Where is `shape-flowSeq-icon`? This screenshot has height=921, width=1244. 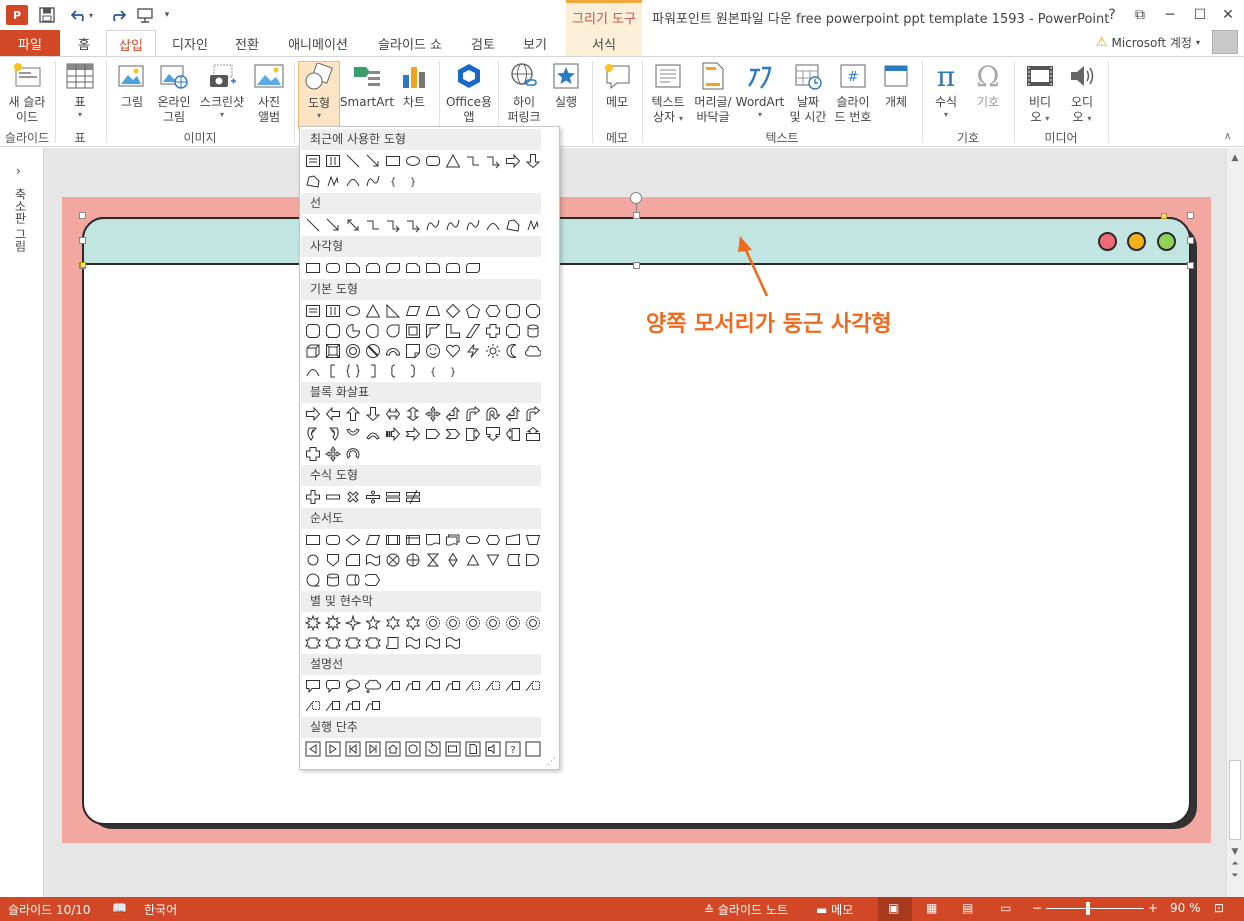 shape-flowSeq-icon is located at coordinates (313, 580).